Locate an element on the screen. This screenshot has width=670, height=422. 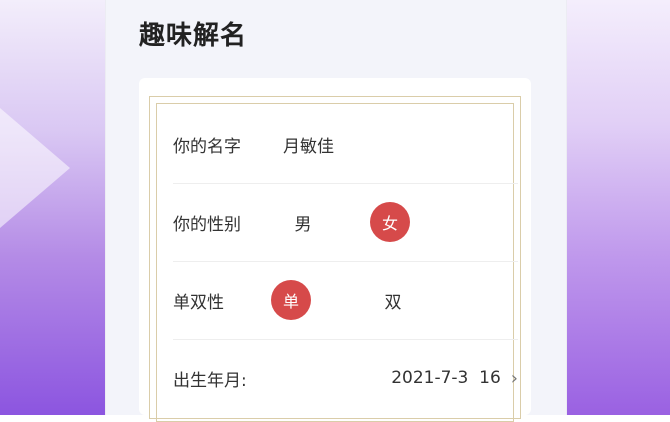
gender-option-male: 男 is located at coordinates (303, 222).